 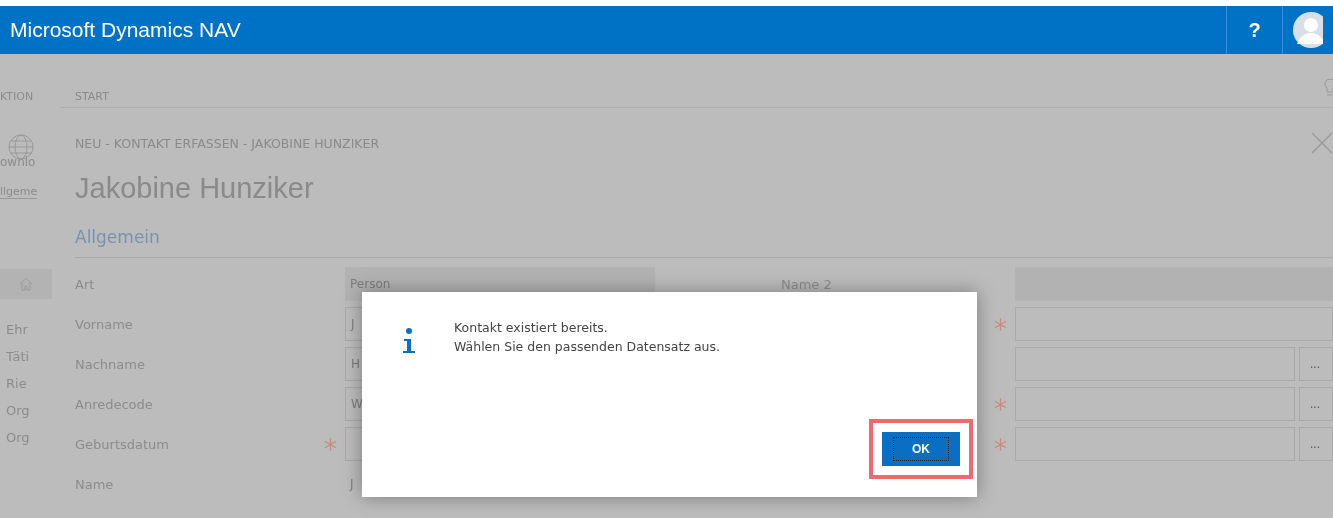 I want to click on ok-button: OK, so click(x=921, y=449).